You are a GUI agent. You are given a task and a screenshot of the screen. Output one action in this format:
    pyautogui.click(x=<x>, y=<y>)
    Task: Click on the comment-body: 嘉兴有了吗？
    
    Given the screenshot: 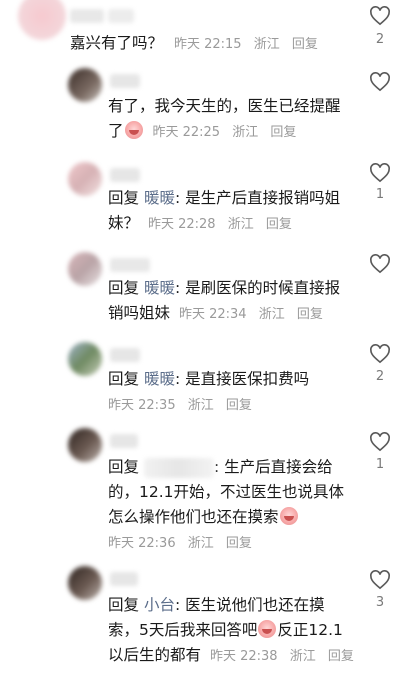 What is the action you would take?
    pyautogui.click(x=117, y=43)
    